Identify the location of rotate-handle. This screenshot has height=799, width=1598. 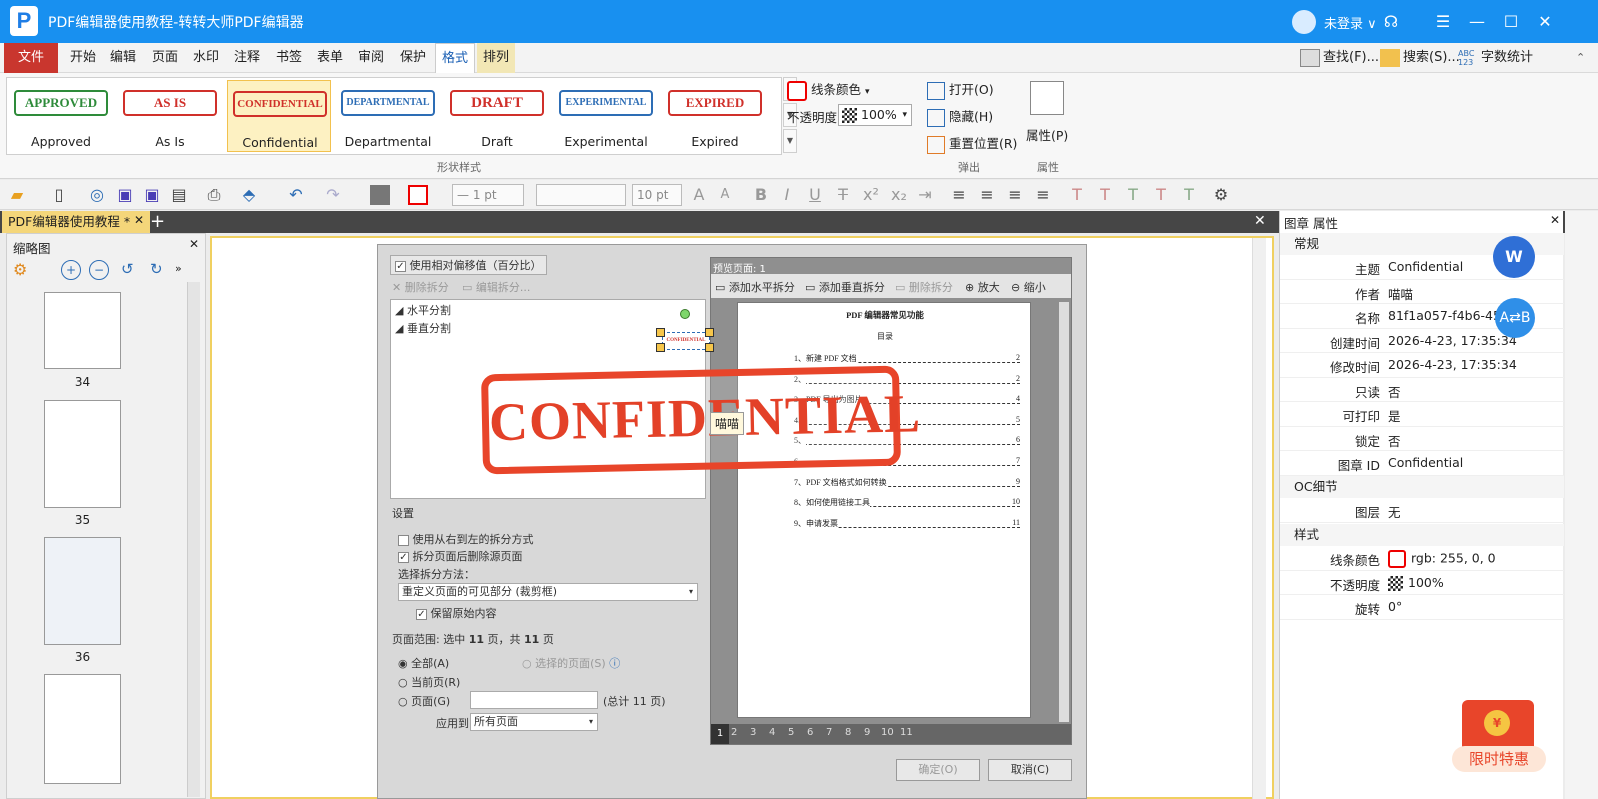
(685, 314).